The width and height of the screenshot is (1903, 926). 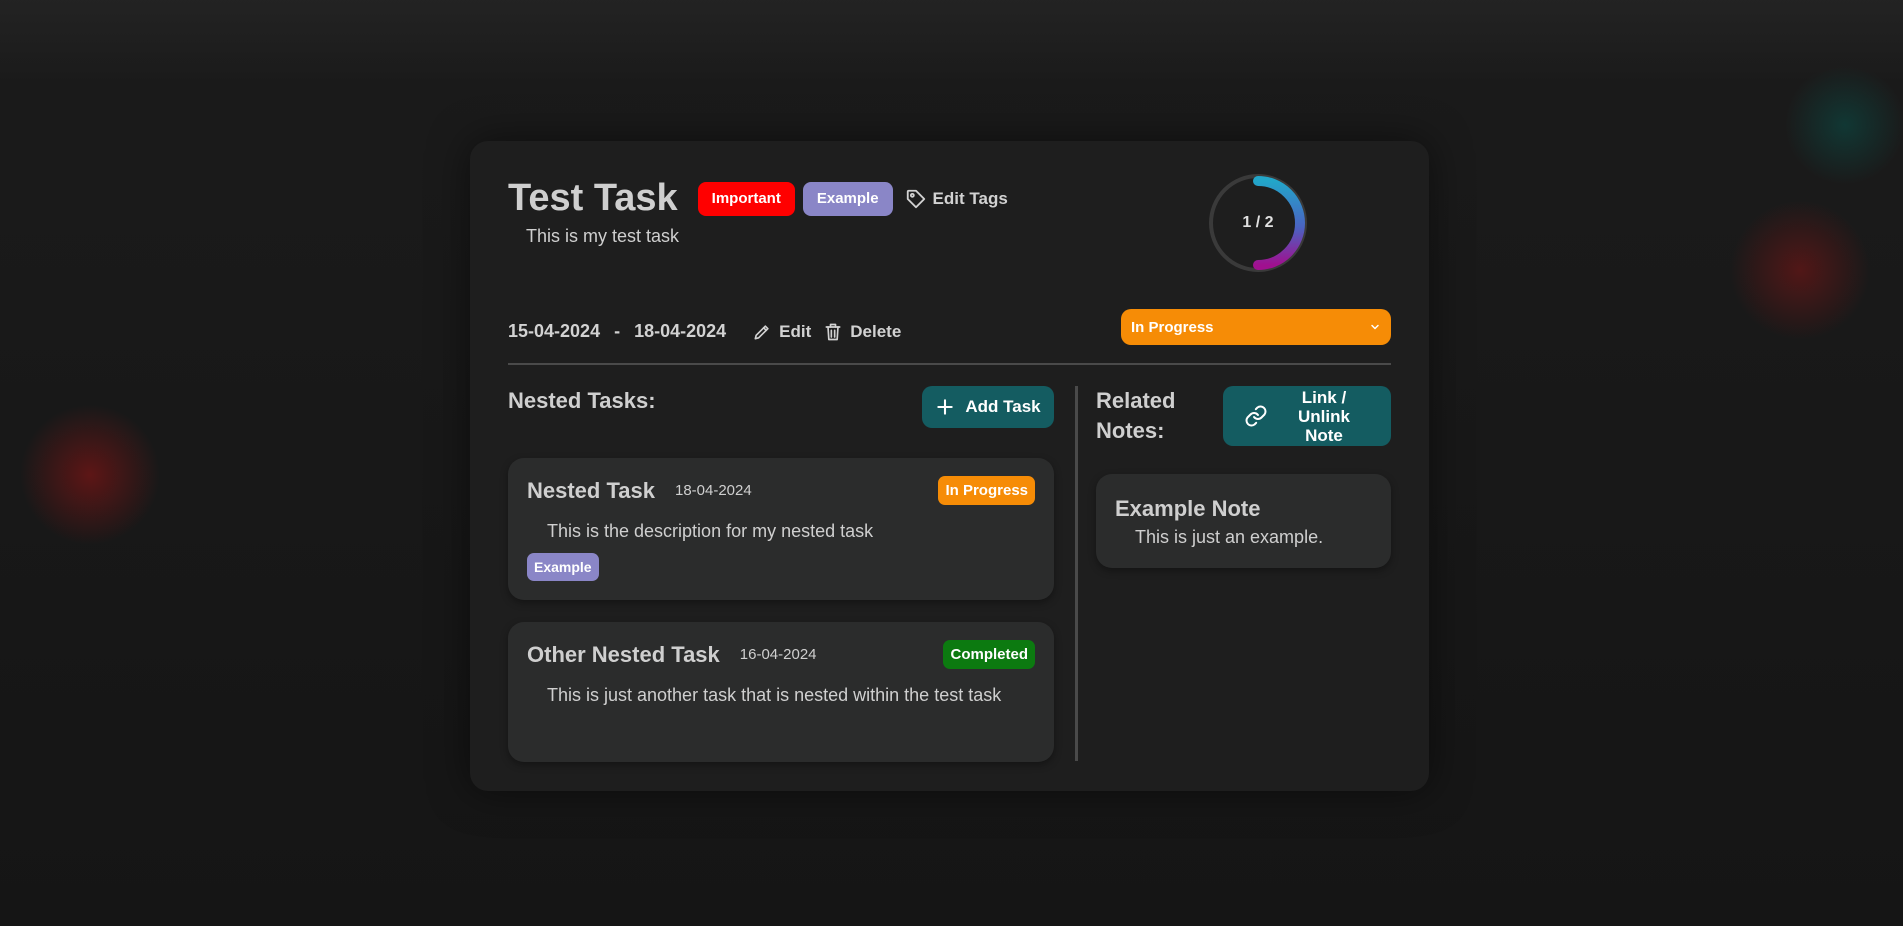 I want to click on related-note-card: Example Note This is just an example., so click(x=1243, y=521).